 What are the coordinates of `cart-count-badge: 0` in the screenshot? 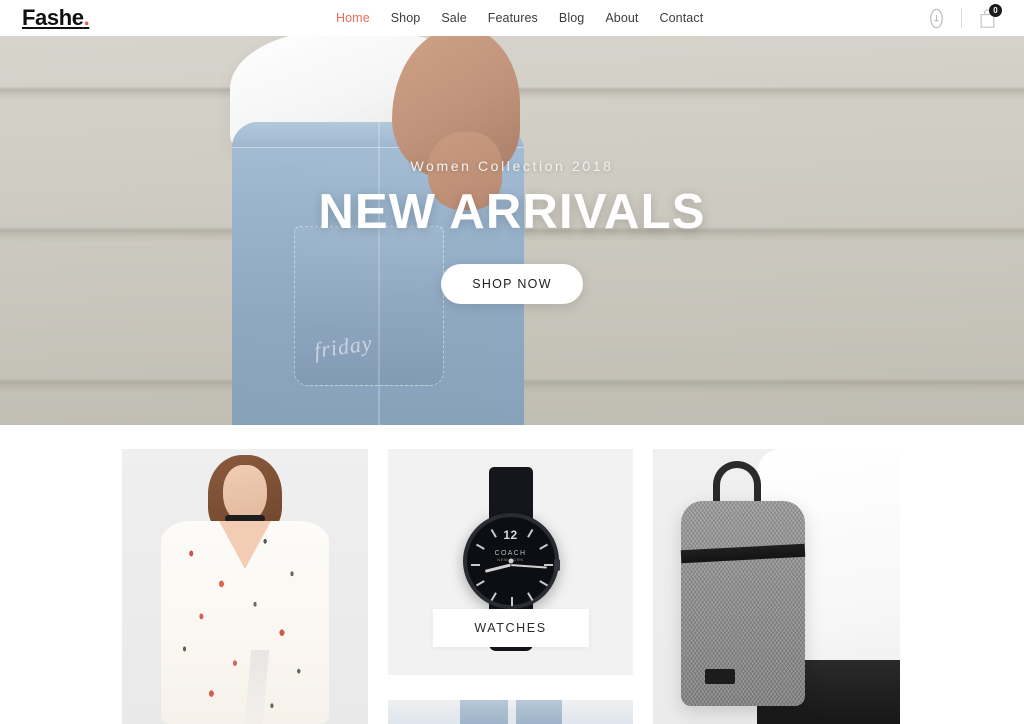 It's located at (995, 10).